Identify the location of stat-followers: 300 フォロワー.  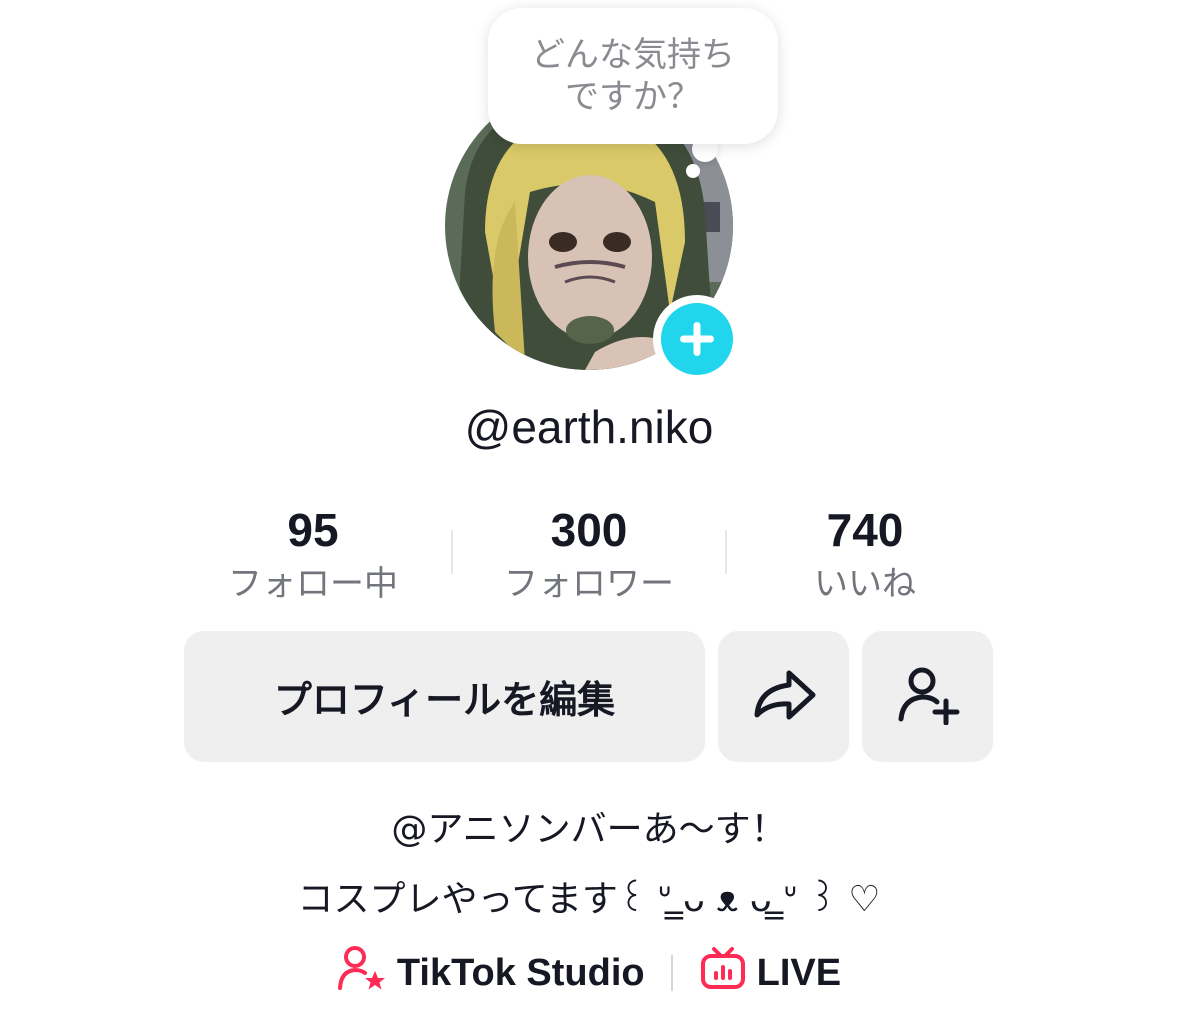
(589, 555).